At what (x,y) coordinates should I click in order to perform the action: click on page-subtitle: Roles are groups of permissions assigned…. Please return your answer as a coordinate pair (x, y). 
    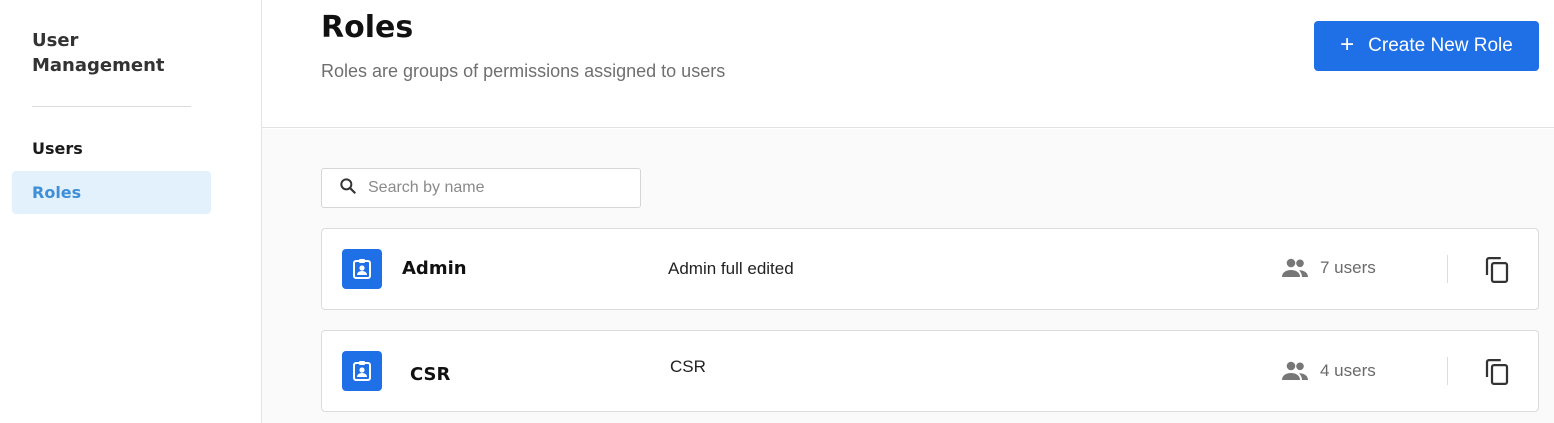
    Looking at the image, I should click on (523, 71).